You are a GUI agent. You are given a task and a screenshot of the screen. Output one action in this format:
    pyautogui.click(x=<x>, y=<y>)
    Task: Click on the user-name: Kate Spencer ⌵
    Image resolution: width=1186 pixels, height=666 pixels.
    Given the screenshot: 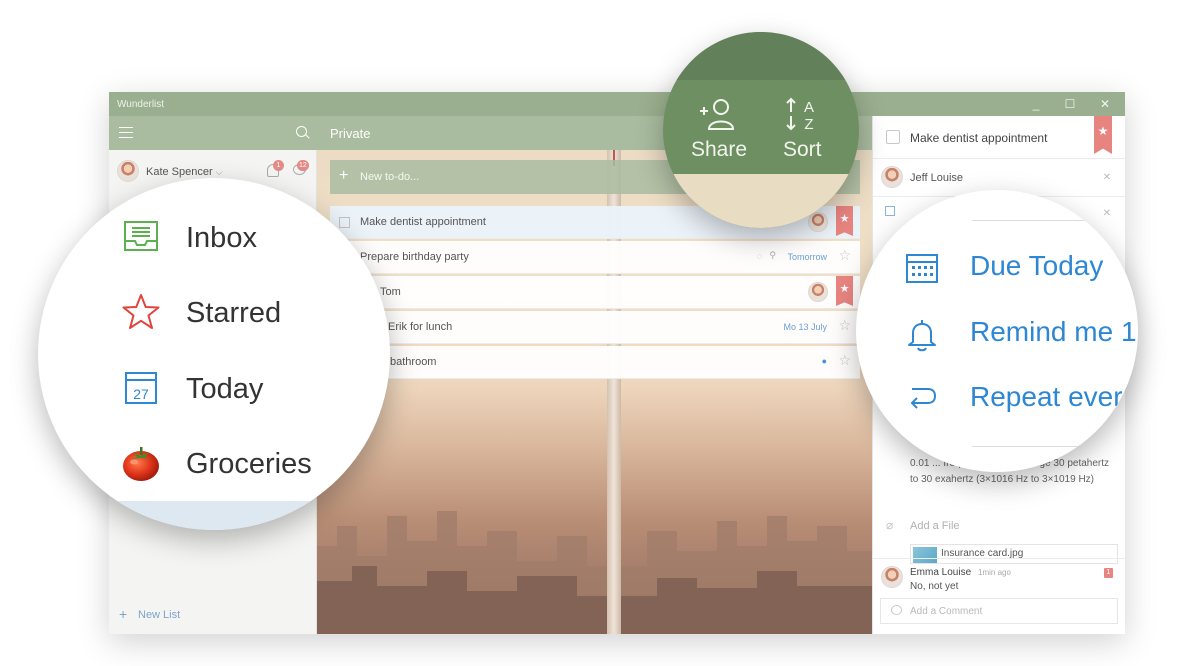 What is the action you would take?
    pyautogui.click(x=184, y=172)
    